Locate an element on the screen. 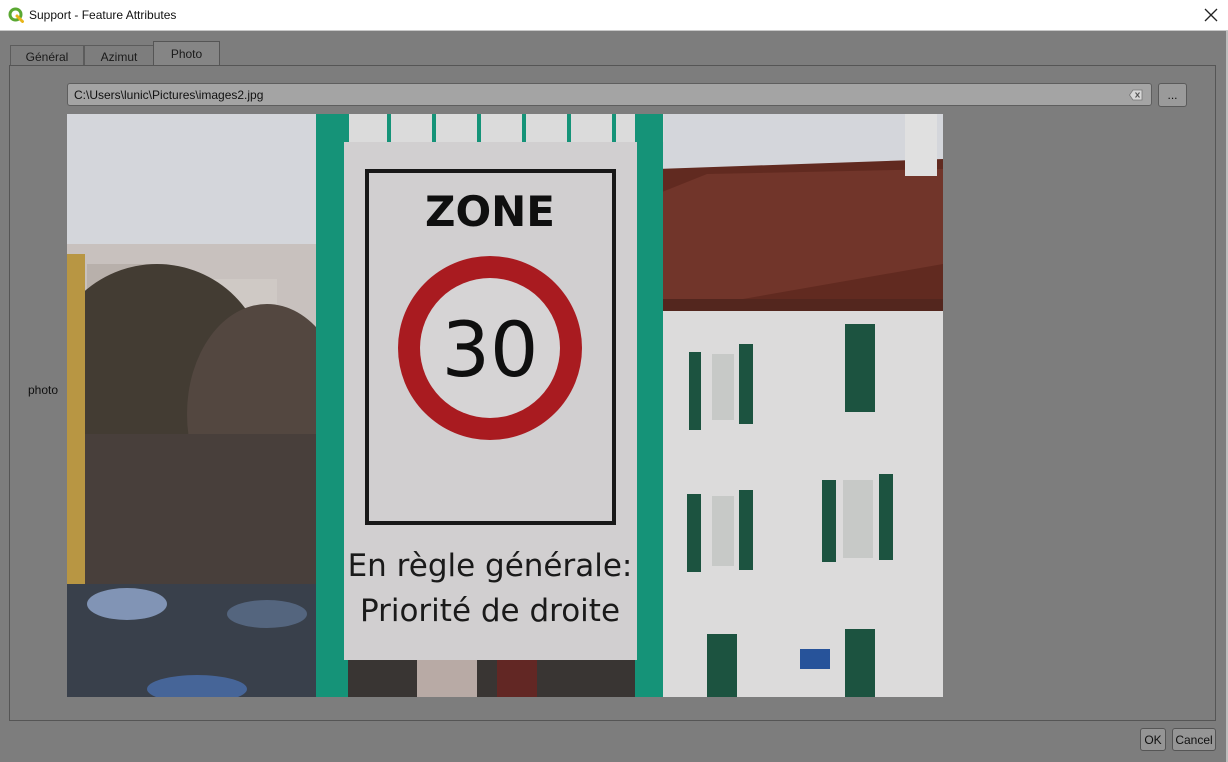  close-button is located at coordinates (1211, 15).